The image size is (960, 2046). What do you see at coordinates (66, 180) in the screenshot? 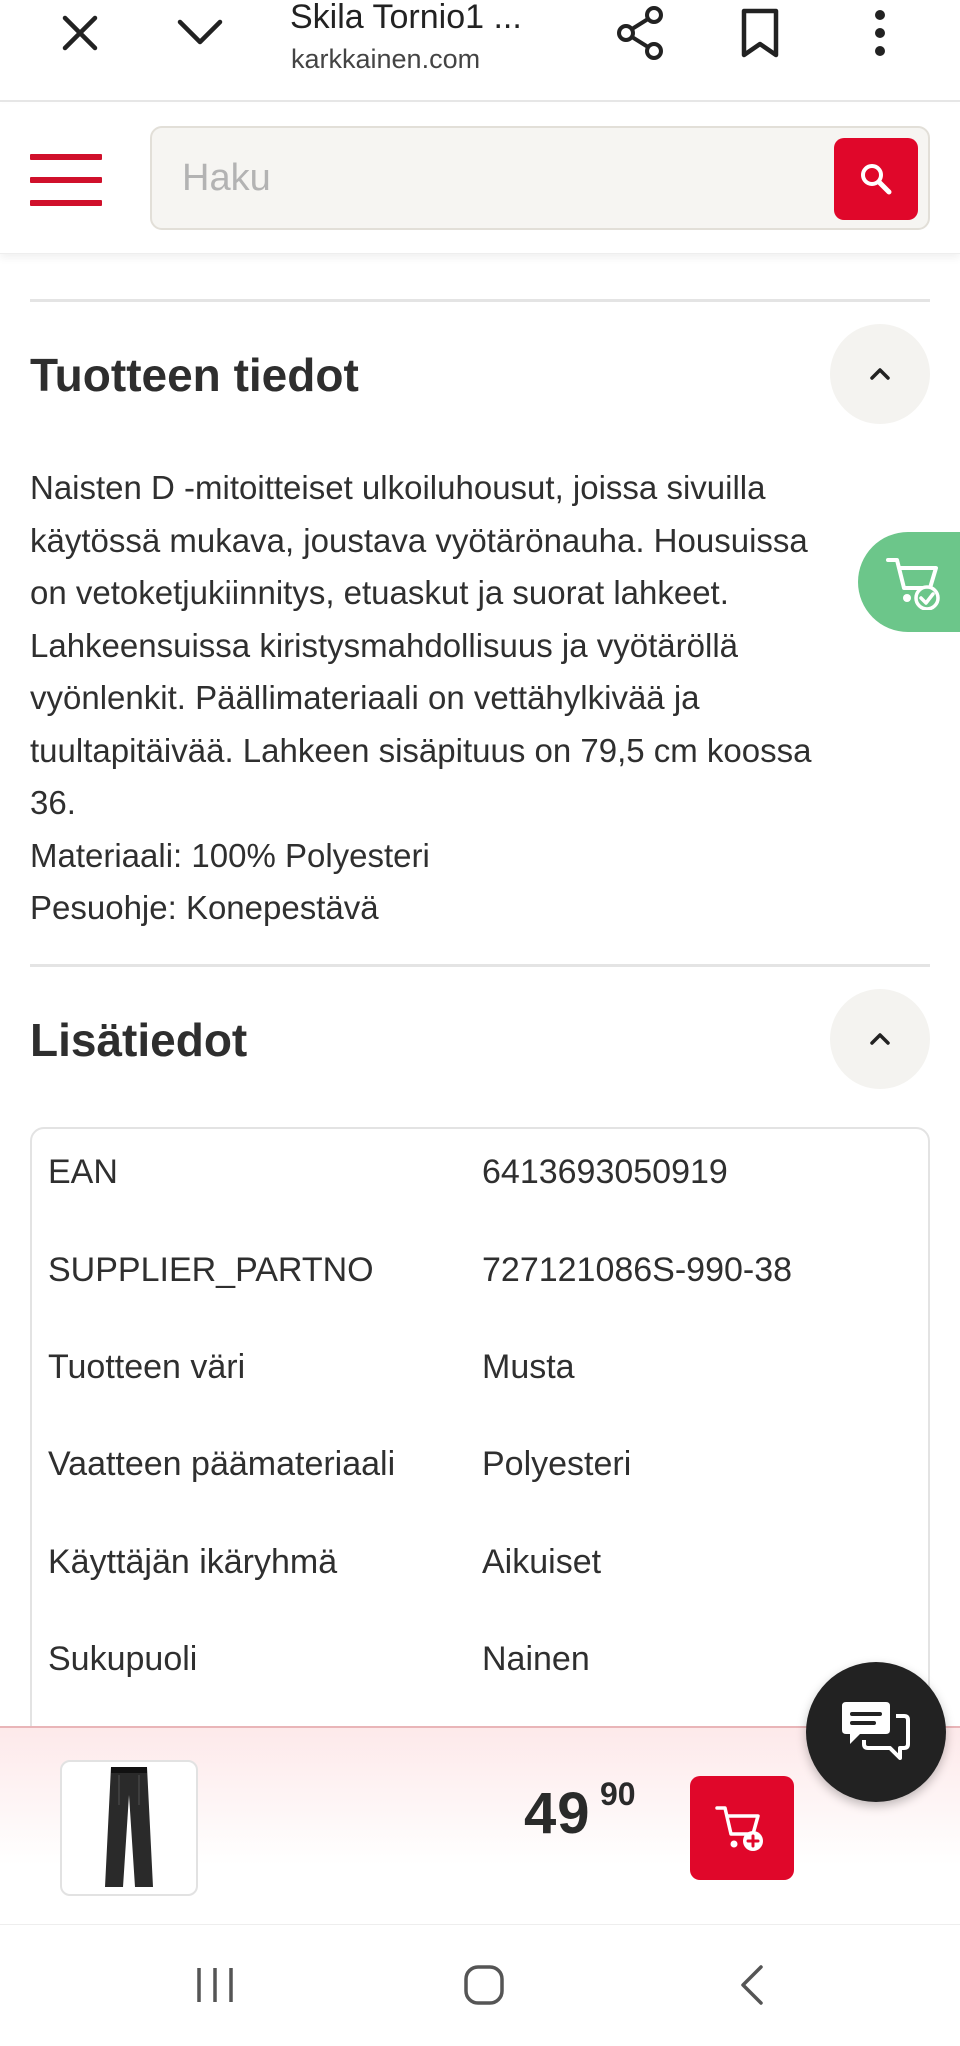
I see `hamburger-menu-icon` at bounding box center [66, 180].